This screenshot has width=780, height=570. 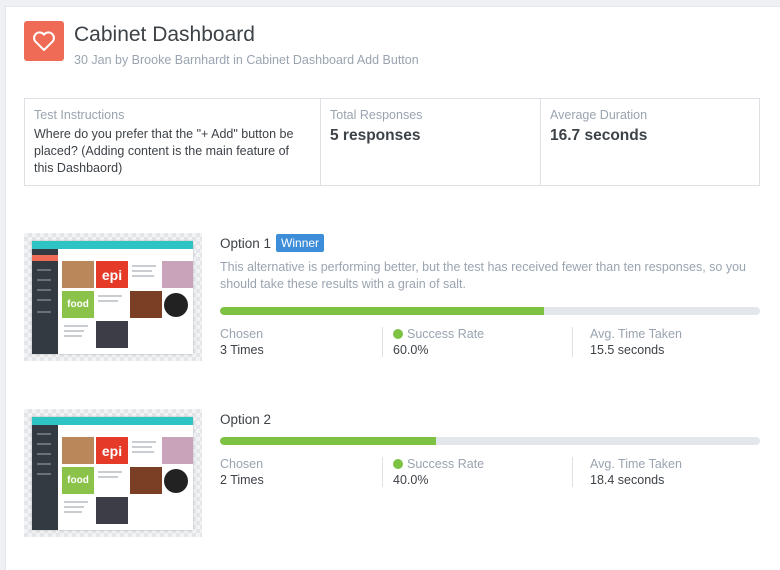 I want to click on metric-avg-time: Avg. Time Taken 18.4 seconds, so click(x=666, y=472).